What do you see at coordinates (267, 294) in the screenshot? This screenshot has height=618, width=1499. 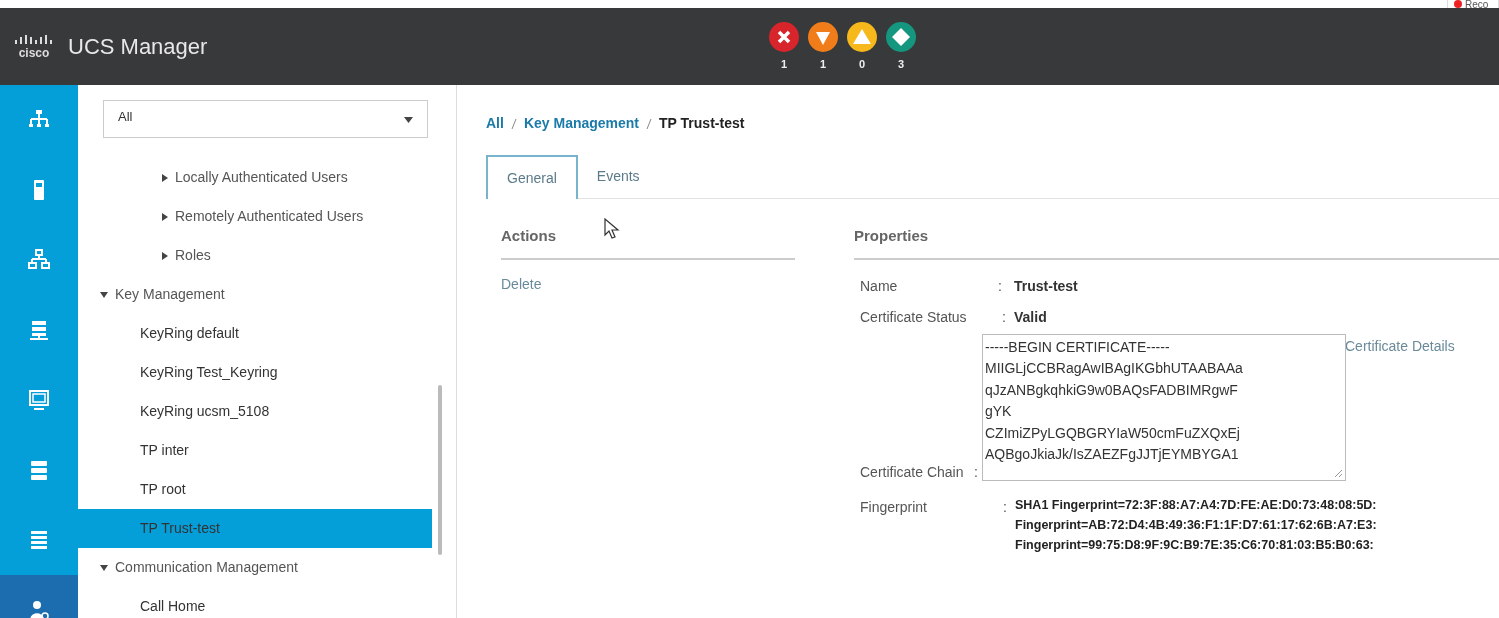 I see `tree-item: Key Management` at bounding box center [267, 294].